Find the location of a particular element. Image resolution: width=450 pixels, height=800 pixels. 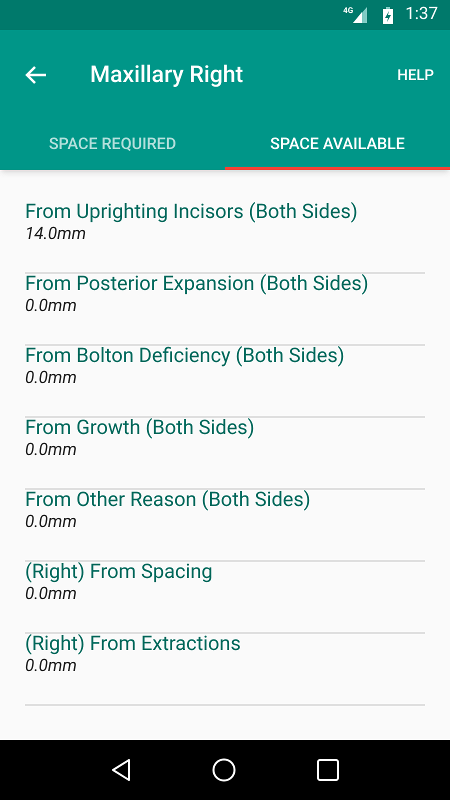

list-item: From Growth (Both Sides) 0.0mm is located at coordinates (225, 454).